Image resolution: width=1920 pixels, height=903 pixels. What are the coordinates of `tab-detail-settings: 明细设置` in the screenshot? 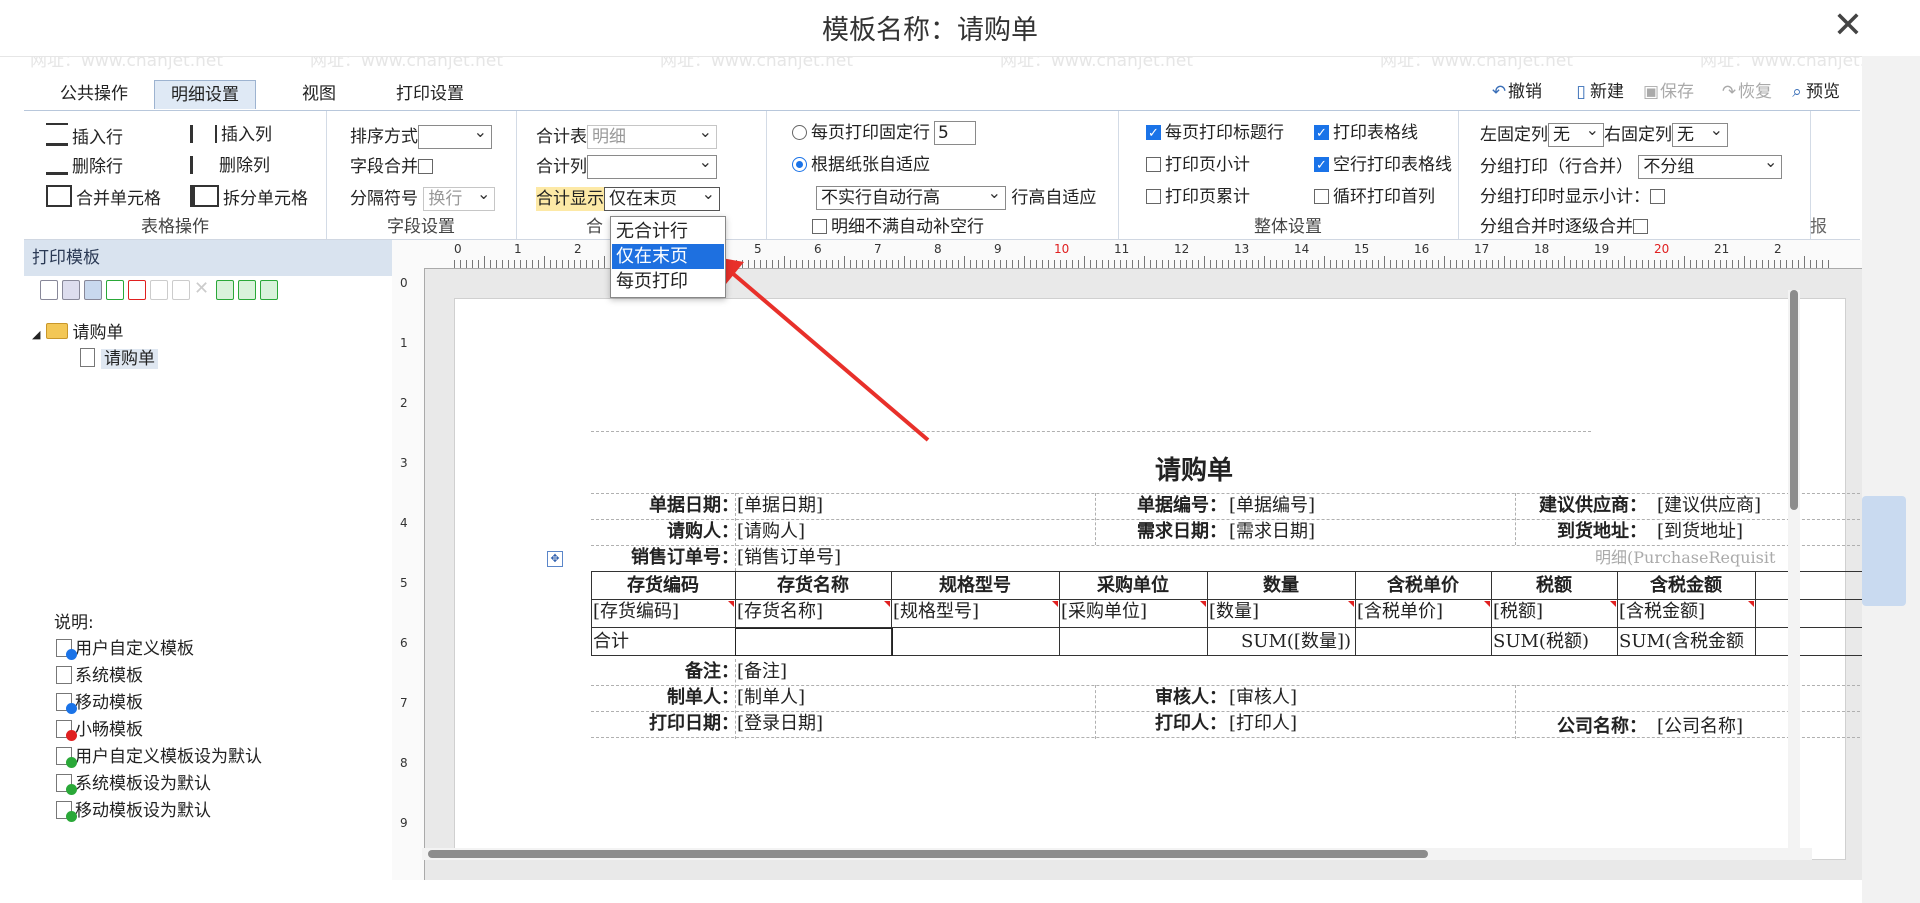 It's located at (205, 94).